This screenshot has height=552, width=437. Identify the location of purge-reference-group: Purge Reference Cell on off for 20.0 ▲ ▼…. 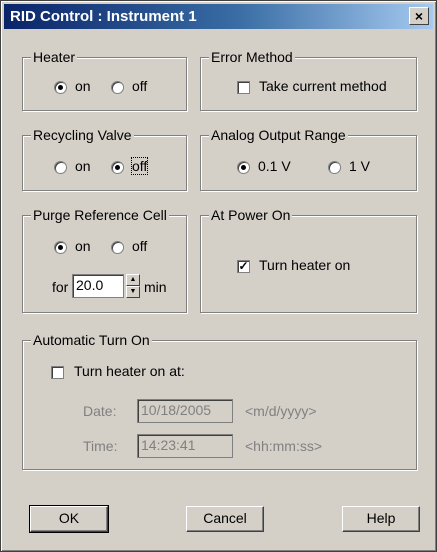
(104, 260).